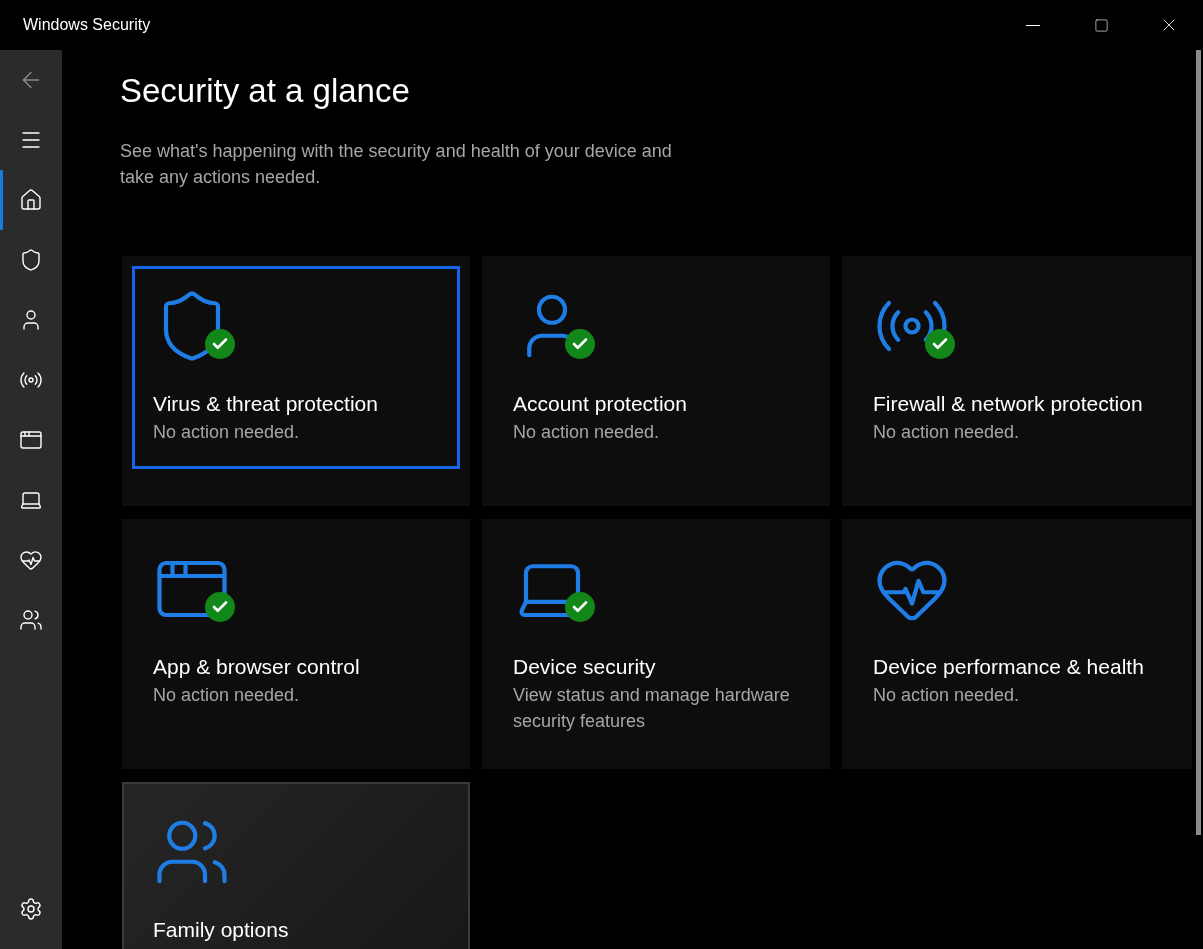 The width and height of the screenshot is (1203, 949). I want to click on status-tile: Family options, so click(296, 865).